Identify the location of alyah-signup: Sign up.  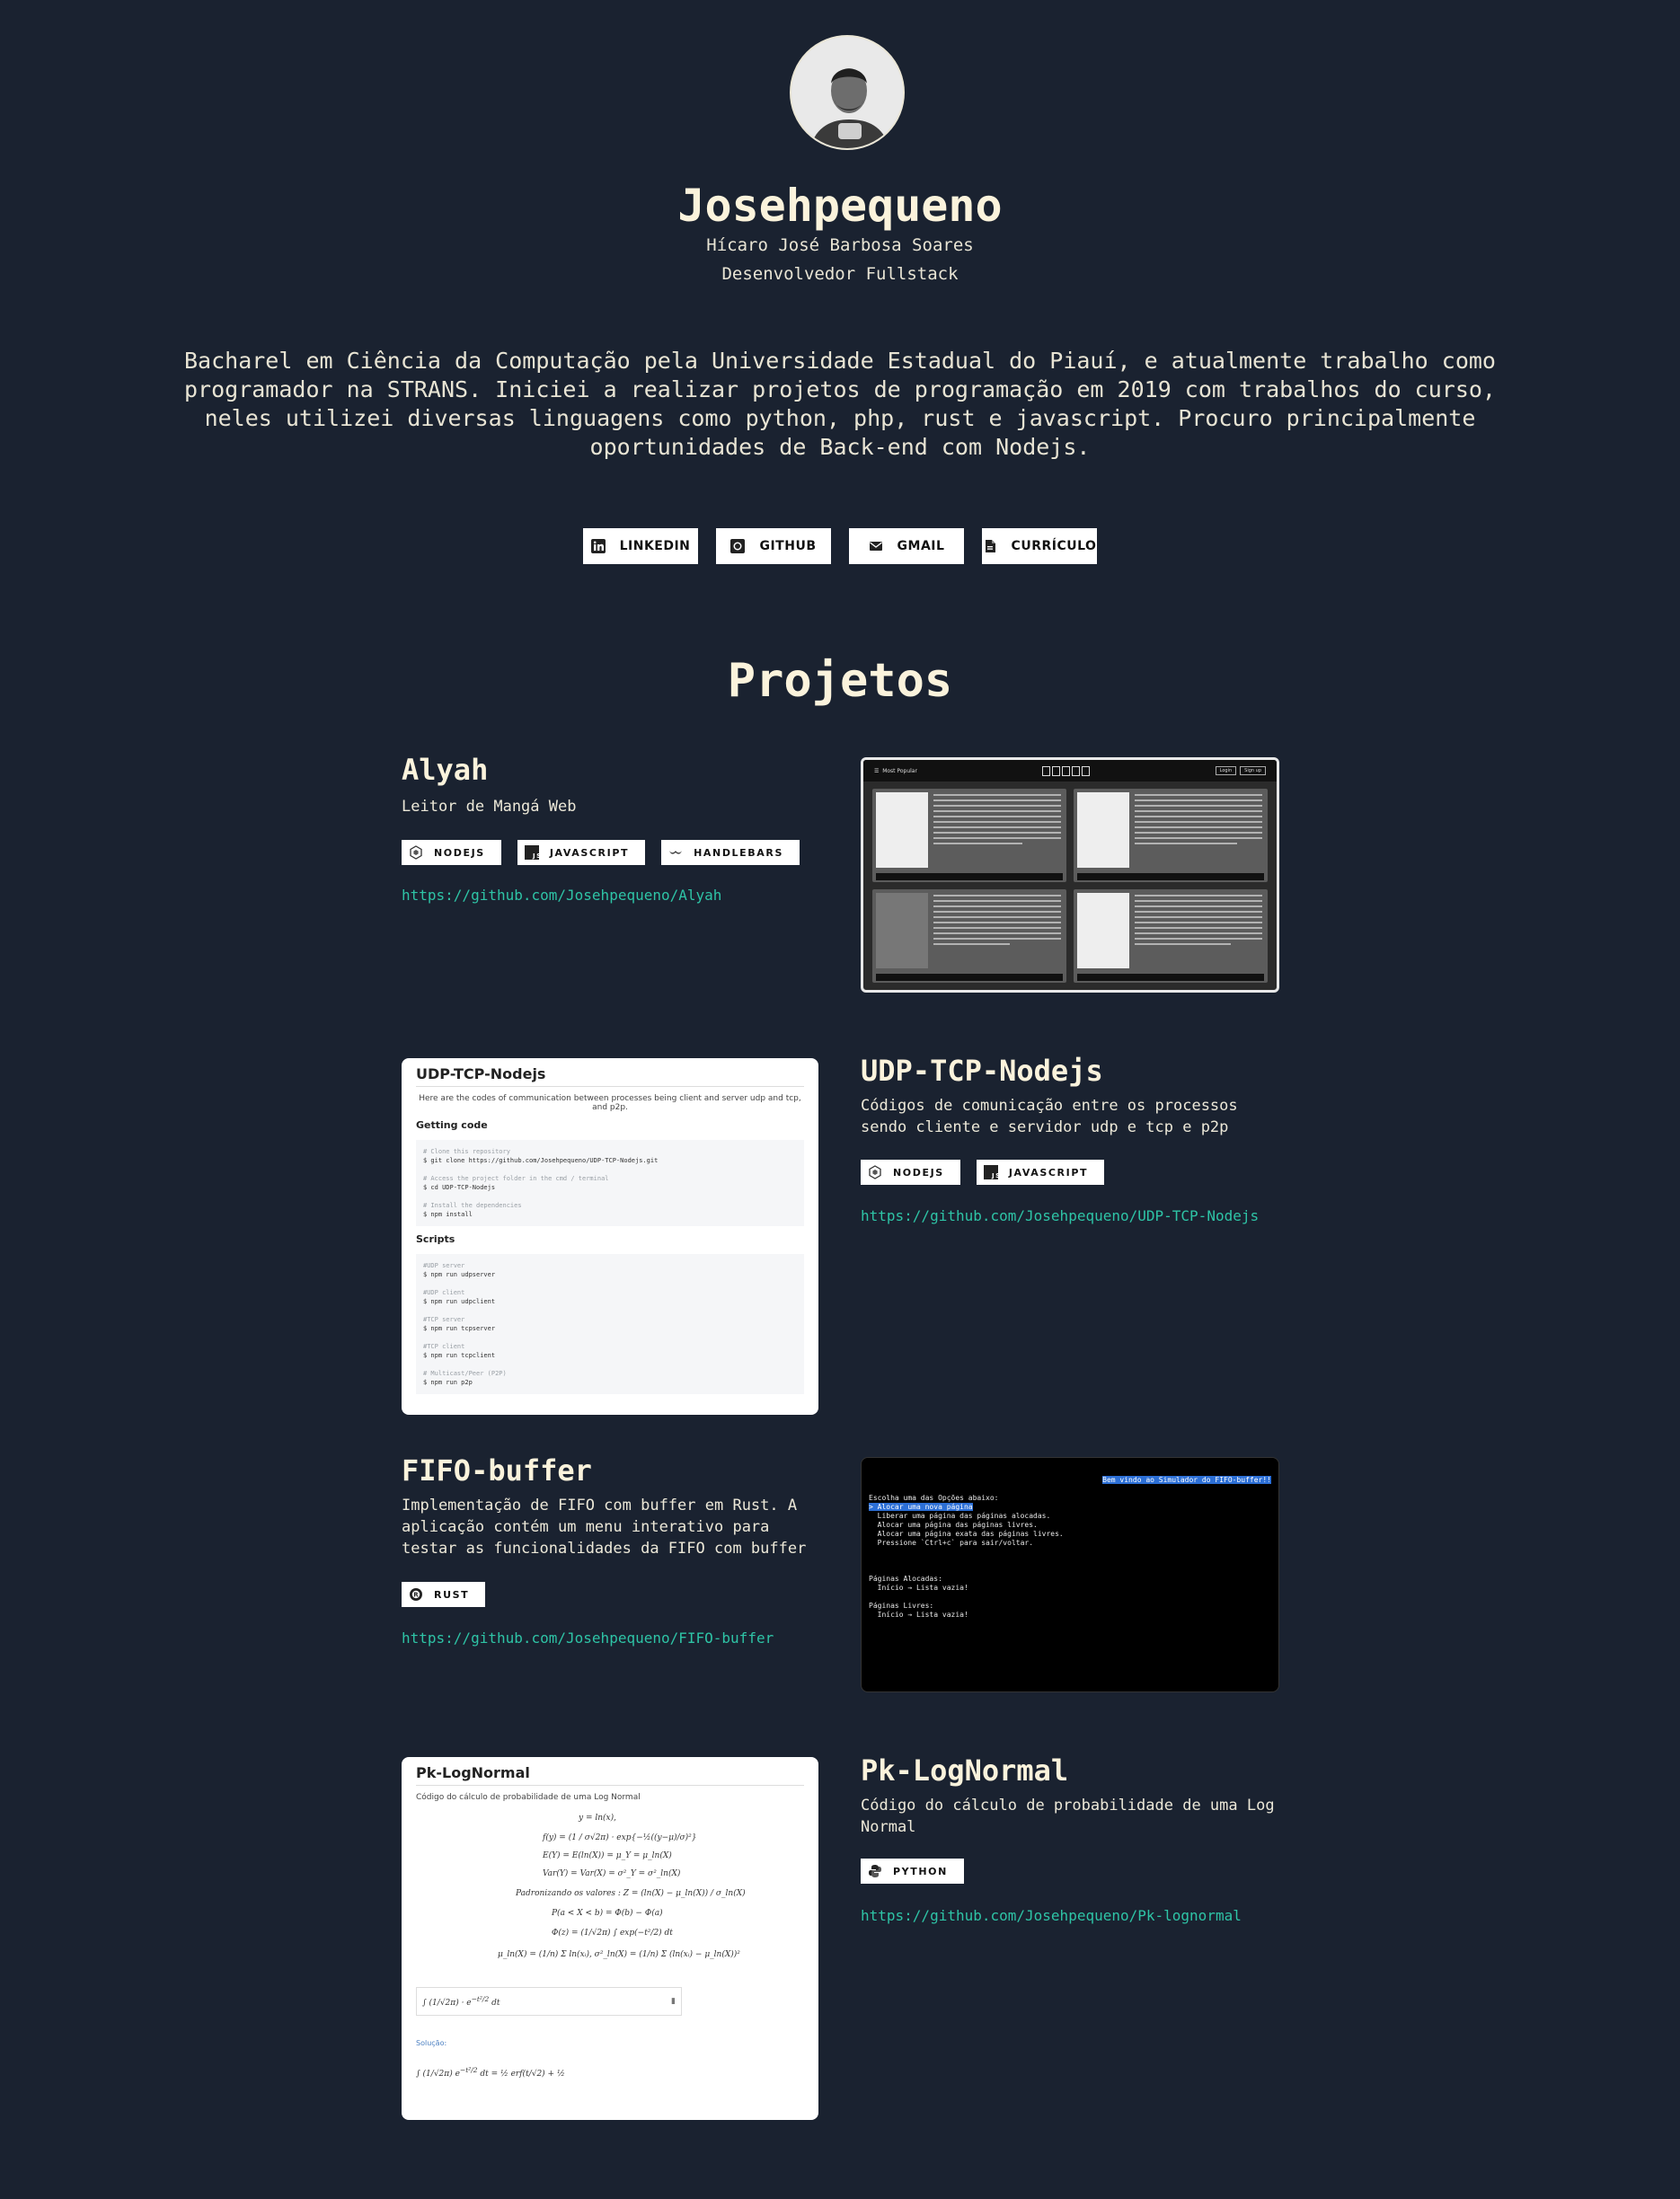
(1253, 770).